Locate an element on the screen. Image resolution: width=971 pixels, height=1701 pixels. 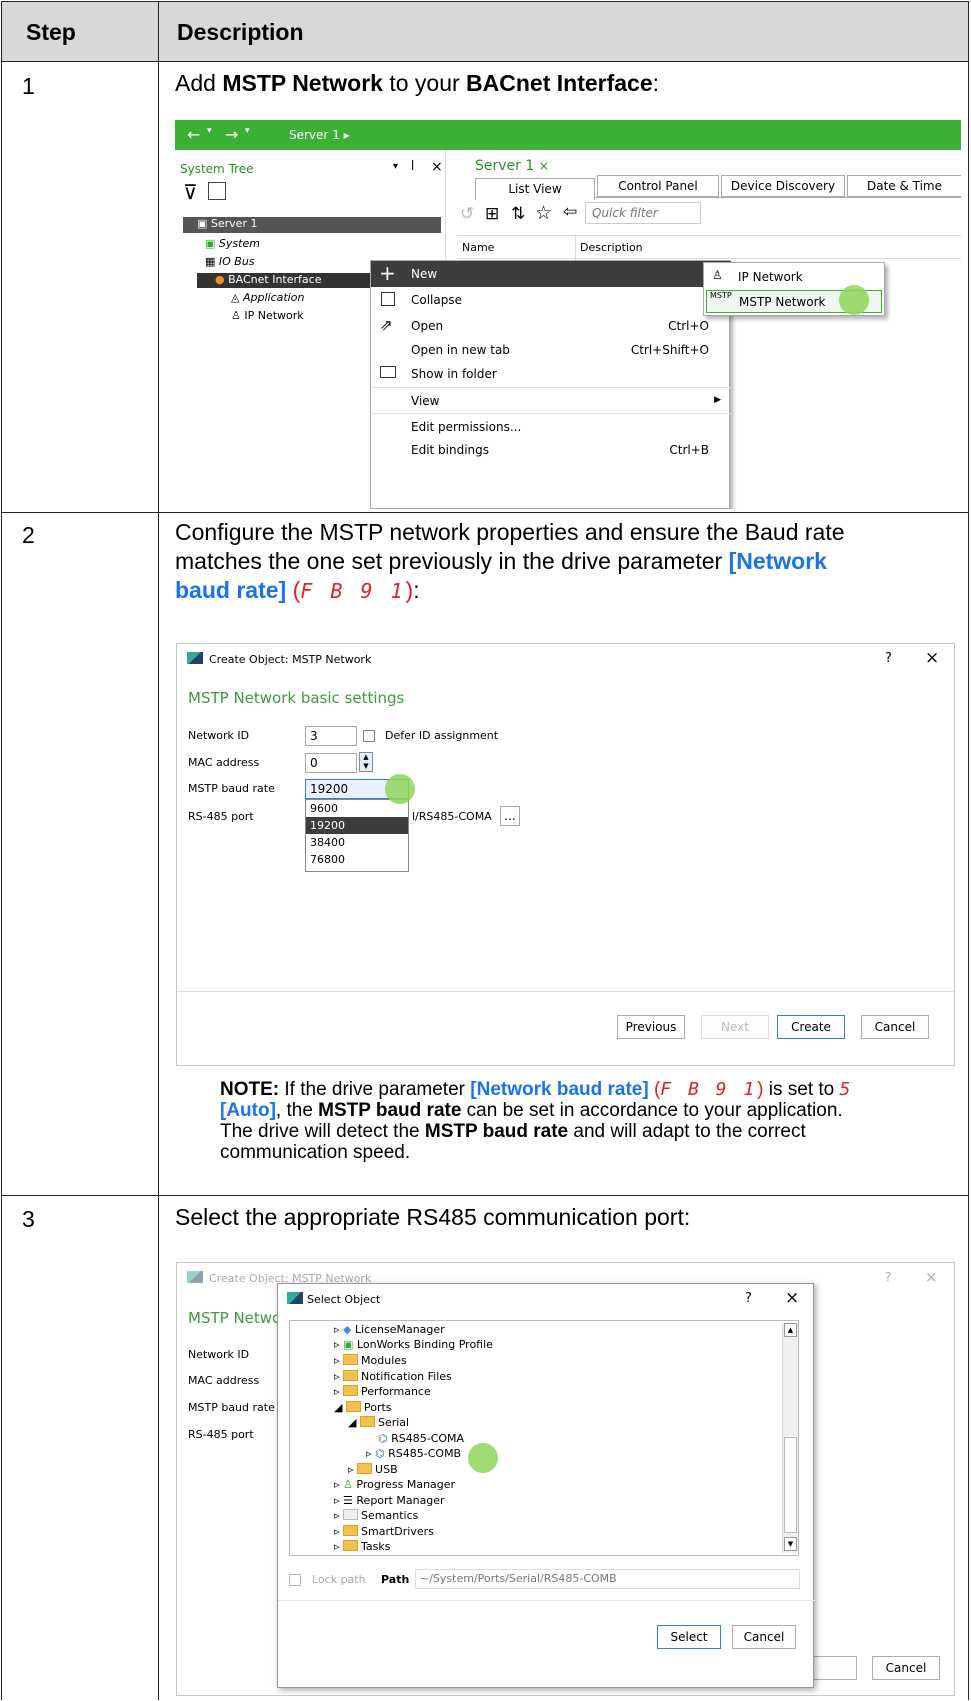
previous-button: Previous is located at coordinates (651, 1027).